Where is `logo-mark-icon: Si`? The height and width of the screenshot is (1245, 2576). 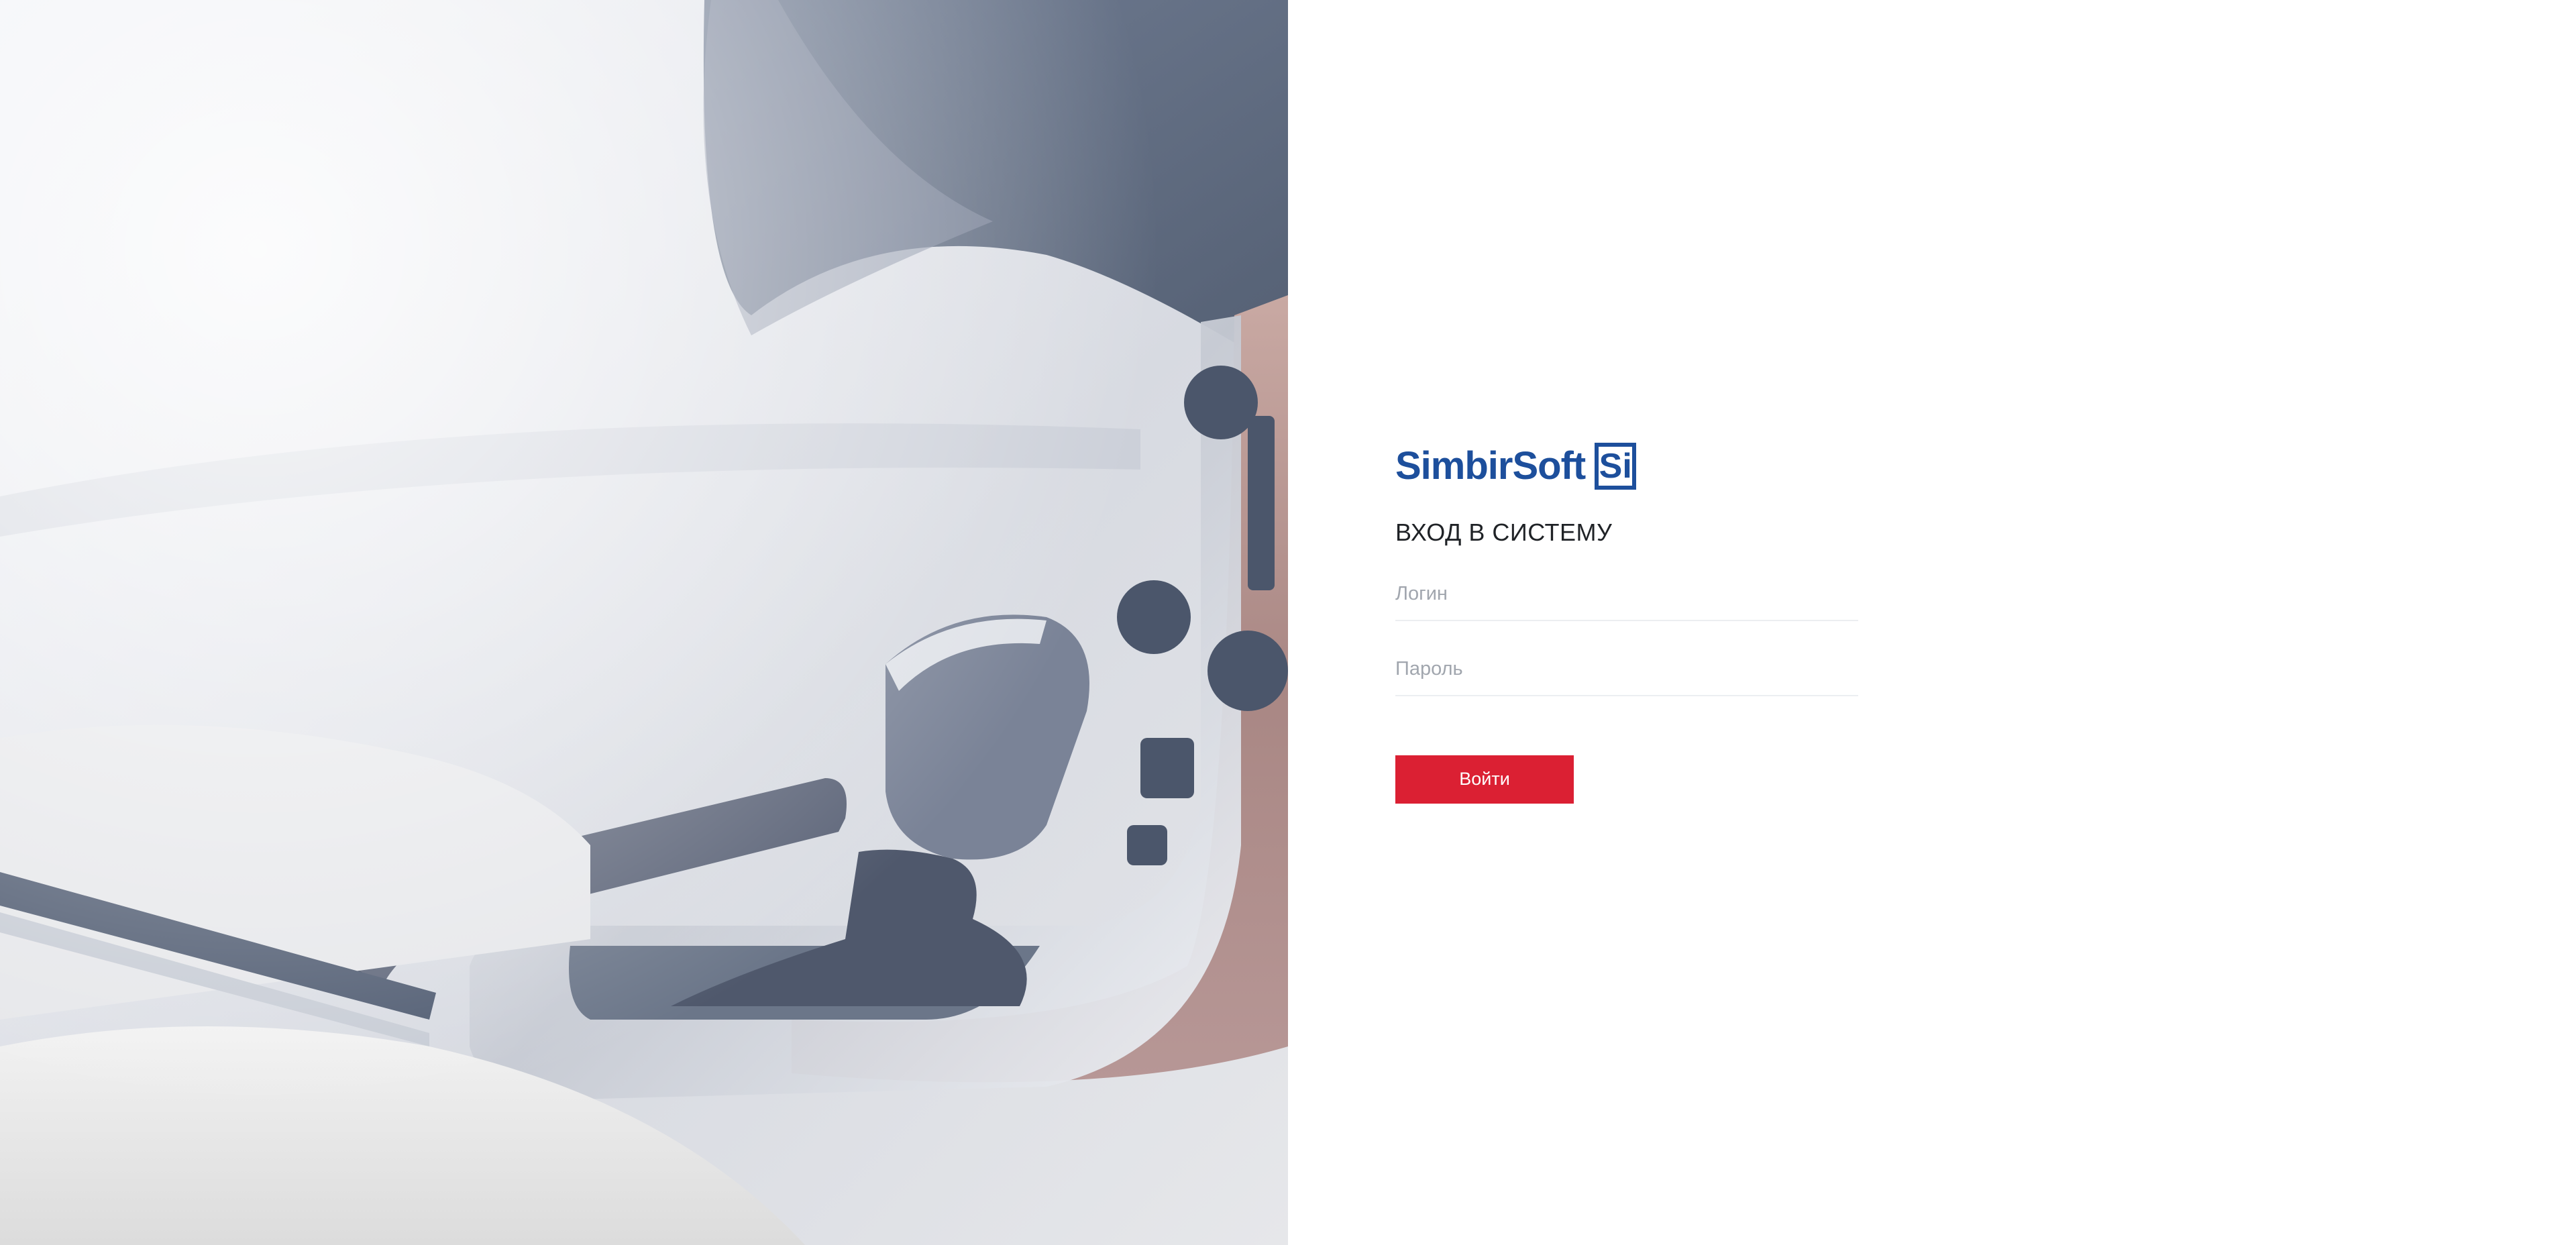
logo-mark-icon: Si is located at coordinates (1616, 466).